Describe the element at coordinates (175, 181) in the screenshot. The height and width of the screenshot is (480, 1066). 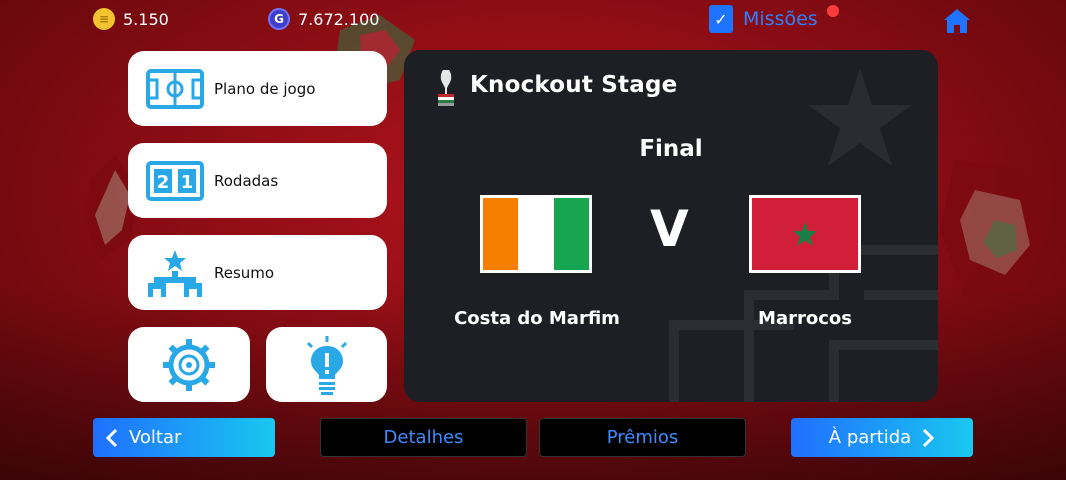
I see `scoreboard-icon: 2 1` at that location.